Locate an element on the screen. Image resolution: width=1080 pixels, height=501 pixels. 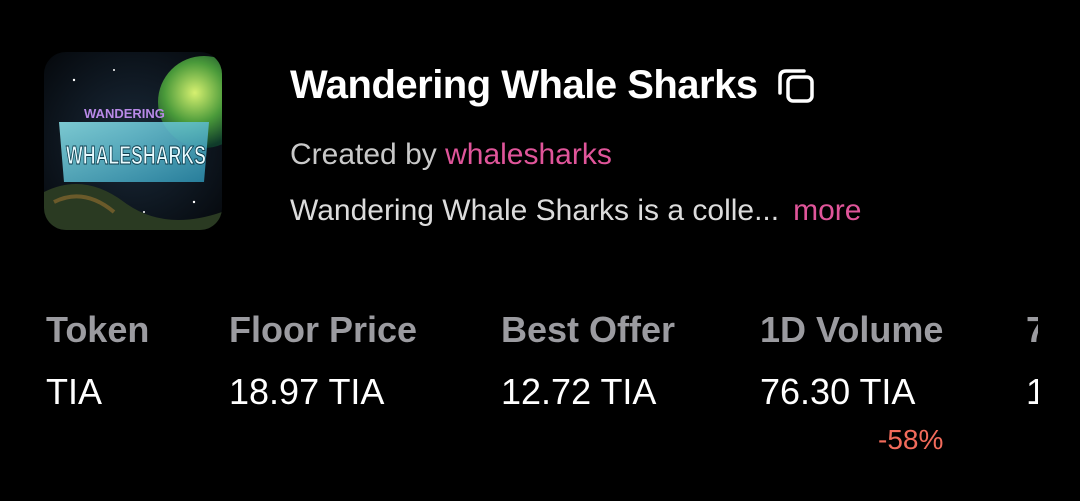
more-link: more is located at coordinates (827, 210).